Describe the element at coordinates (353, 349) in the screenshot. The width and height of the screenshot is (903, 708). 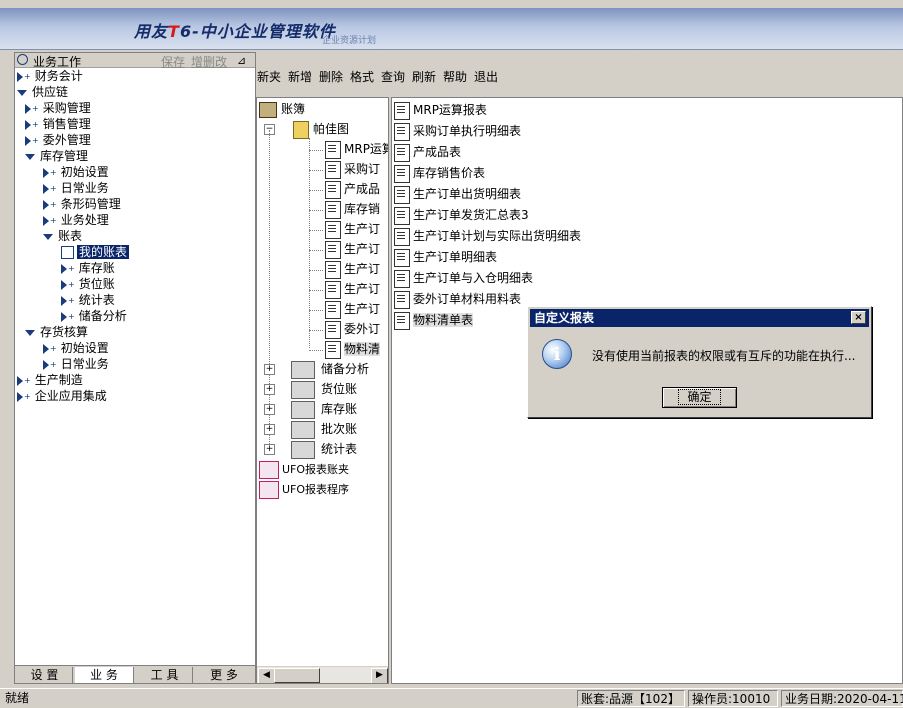
I see `tree-report-item: 物料清` at that location.